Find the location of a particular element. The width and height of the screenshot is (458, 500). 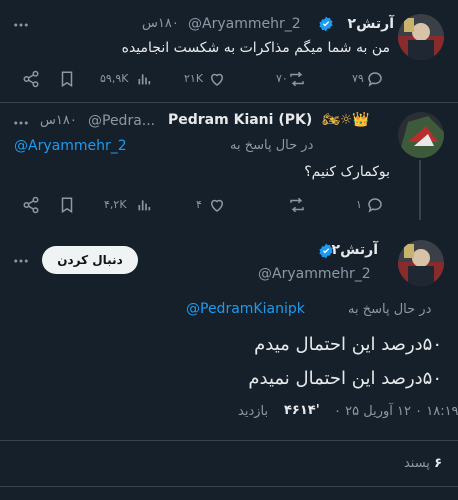

likes-label: پسند is located at coordinates (416, 463).